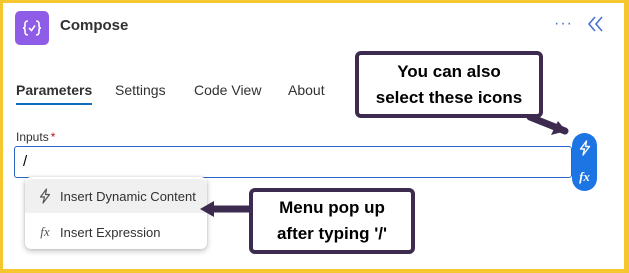 The width and height of the screenshot is (629, 273). What do you see at coordinates (449, 97) in the screenshot?
I see `callout-icons-line-2: select these icons` at bounding box center [449, 97].